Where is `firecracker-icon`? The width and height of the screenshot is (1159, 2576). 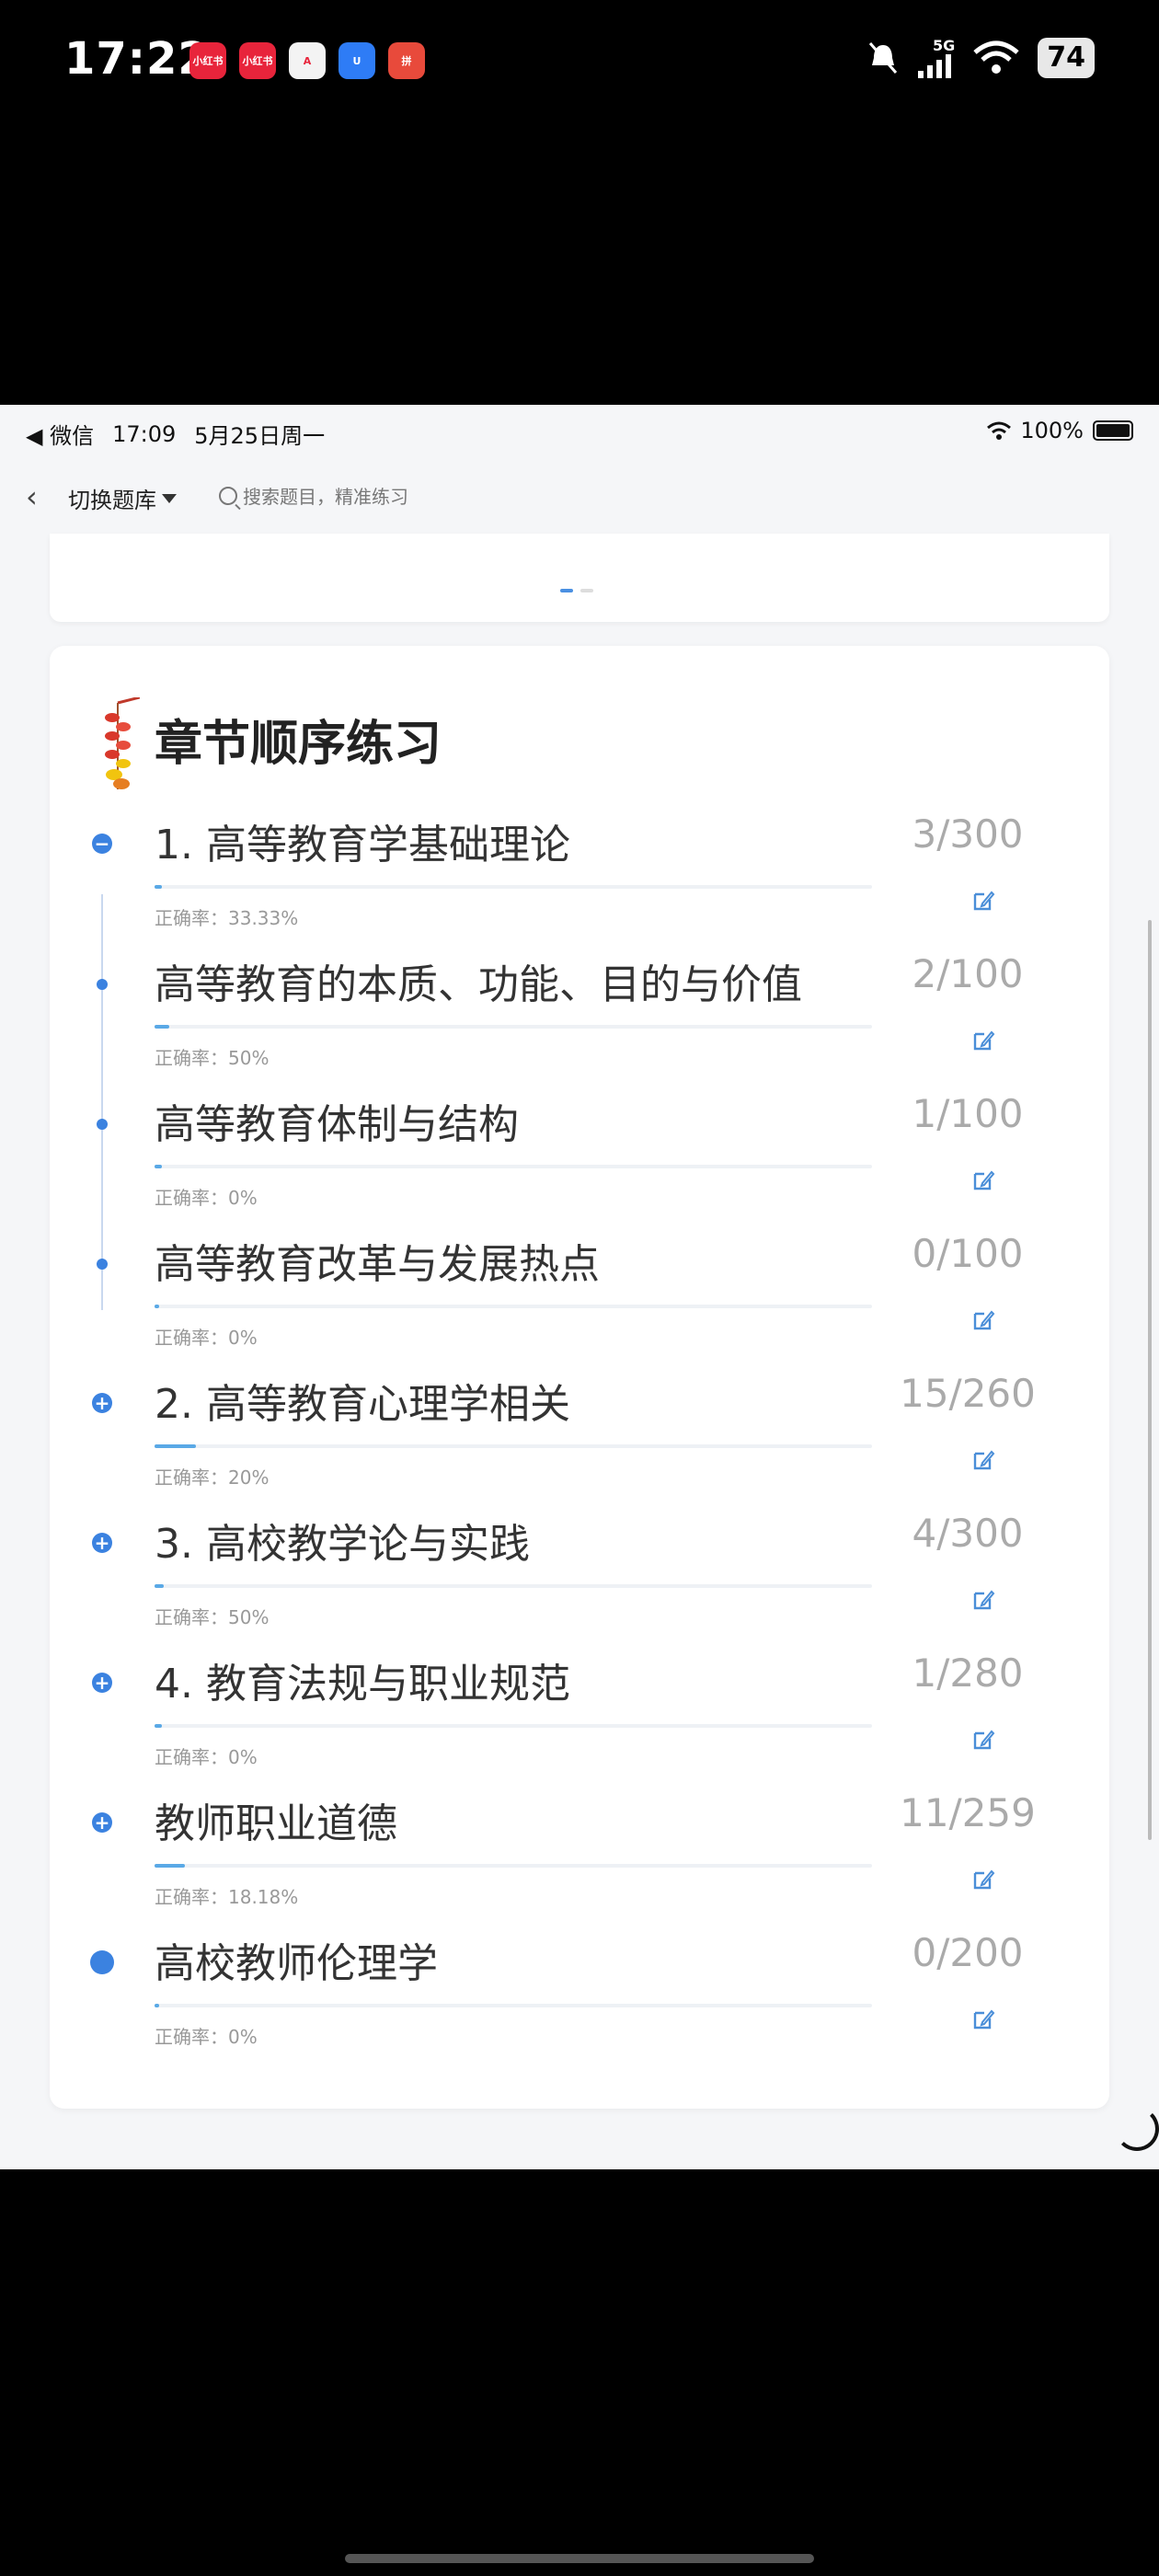 firecracker-icon is located at coordinates (122, 743).